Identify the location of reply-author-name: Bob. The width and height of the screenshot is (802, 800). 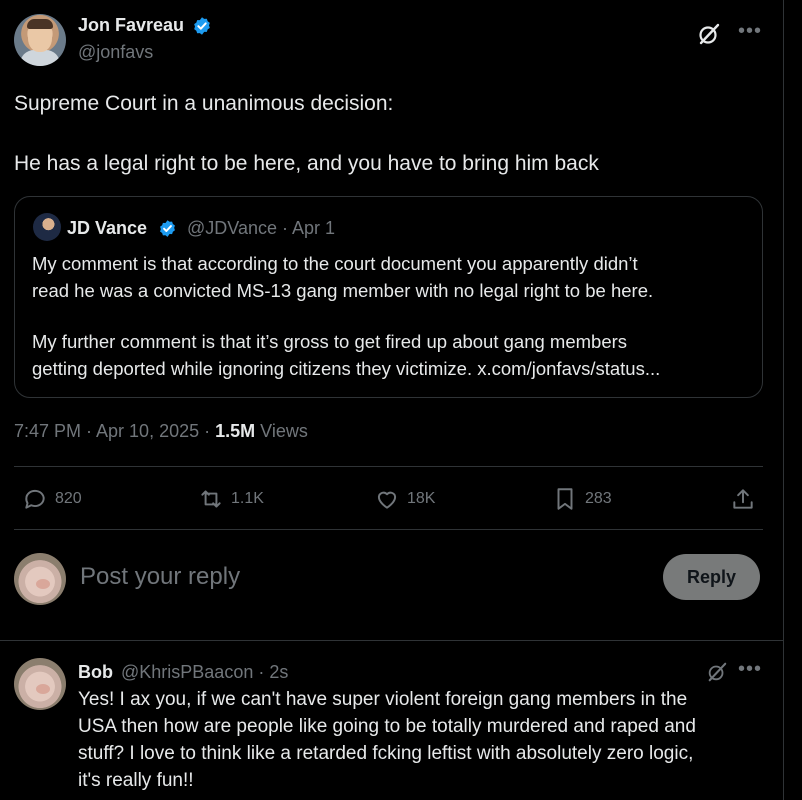
(95, 672).